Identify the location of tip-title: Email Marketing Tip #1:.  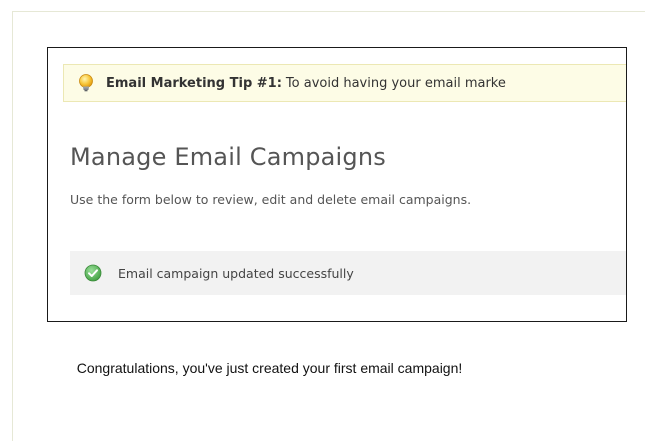
(194, 83).